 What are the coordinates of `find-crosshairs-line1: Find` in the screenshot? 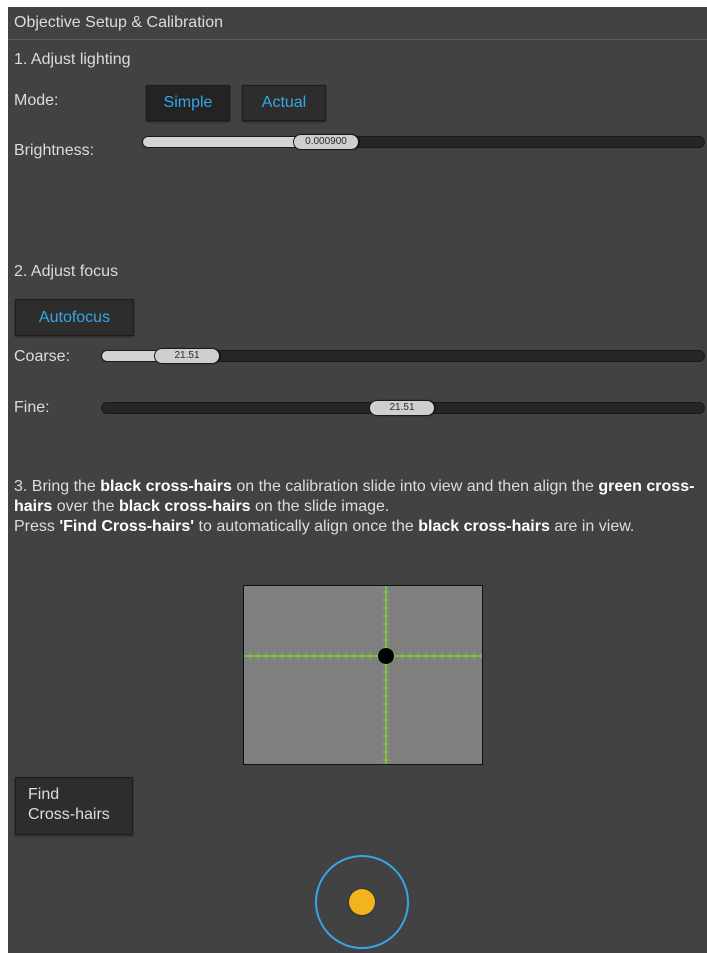 It's located at (44, 794).